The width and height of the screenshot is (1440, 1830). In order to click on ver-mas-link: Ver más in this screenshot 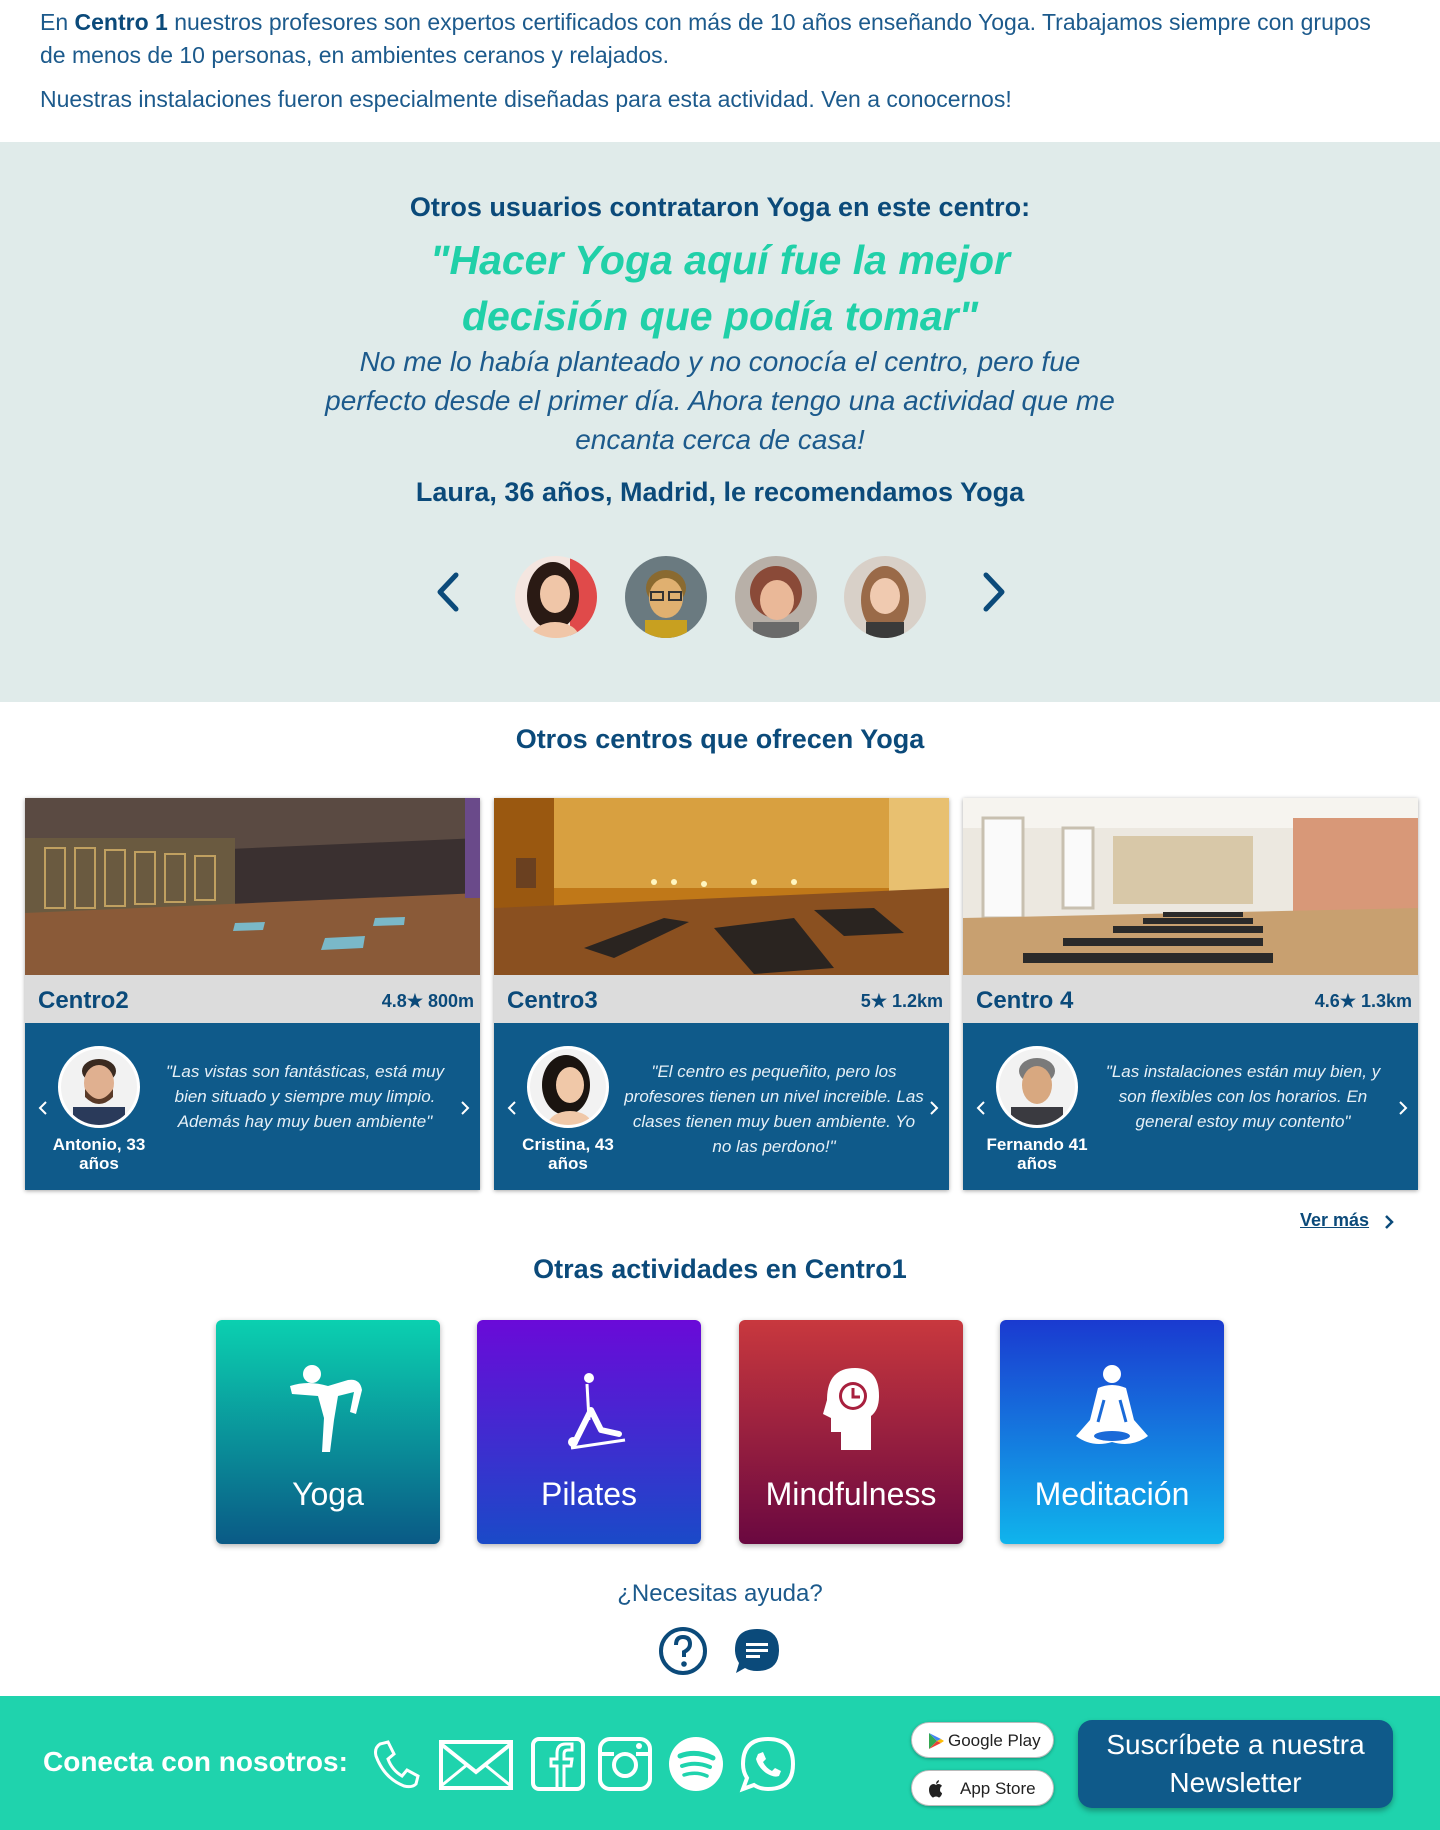, I will do `click(1334, 1220)`.